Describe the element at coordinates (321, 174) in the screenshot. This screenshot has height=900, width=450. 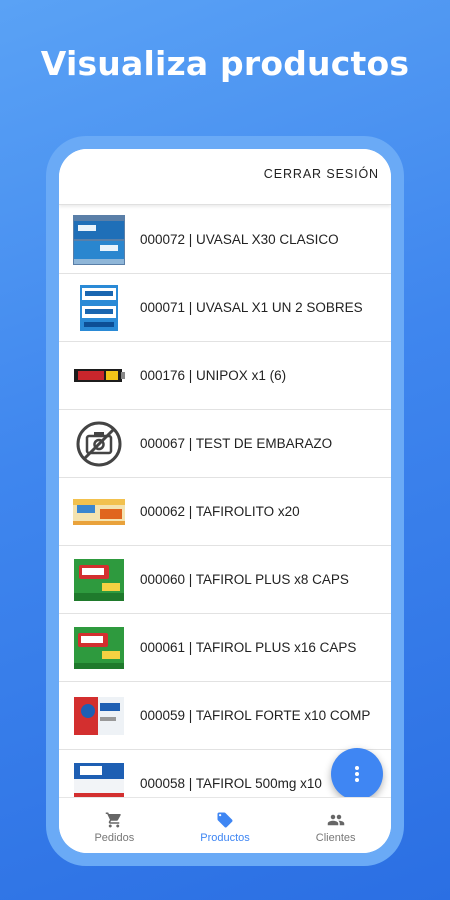
I see `logout-button: CERRAR SESIÓN` at that location.